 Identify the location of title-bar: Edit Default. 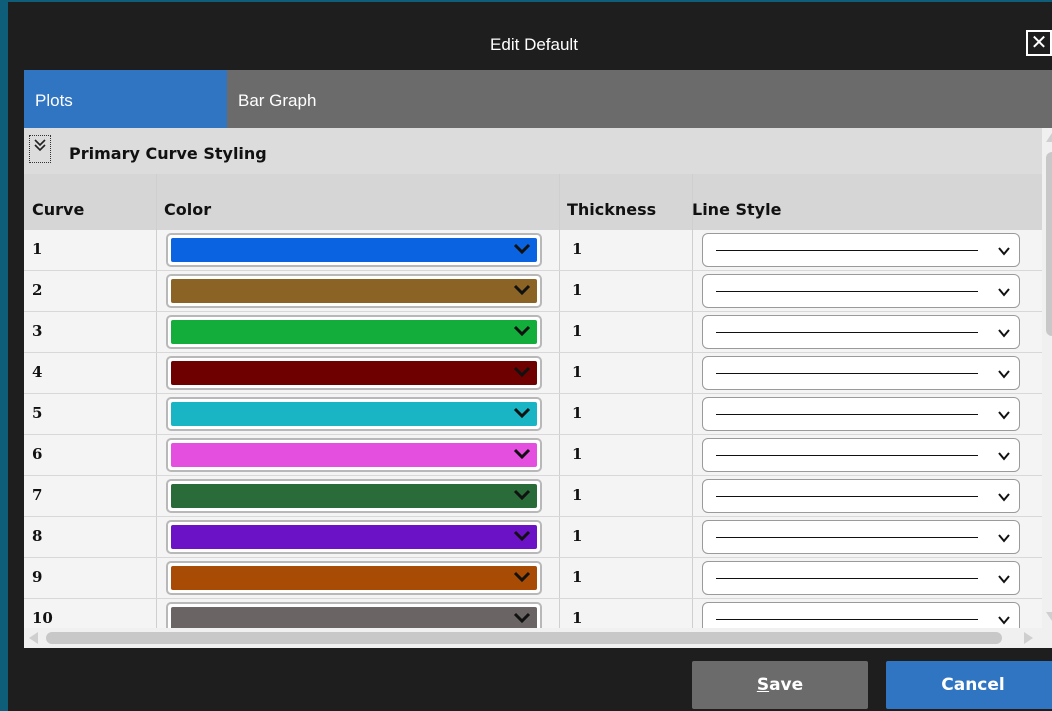
(534, 36).